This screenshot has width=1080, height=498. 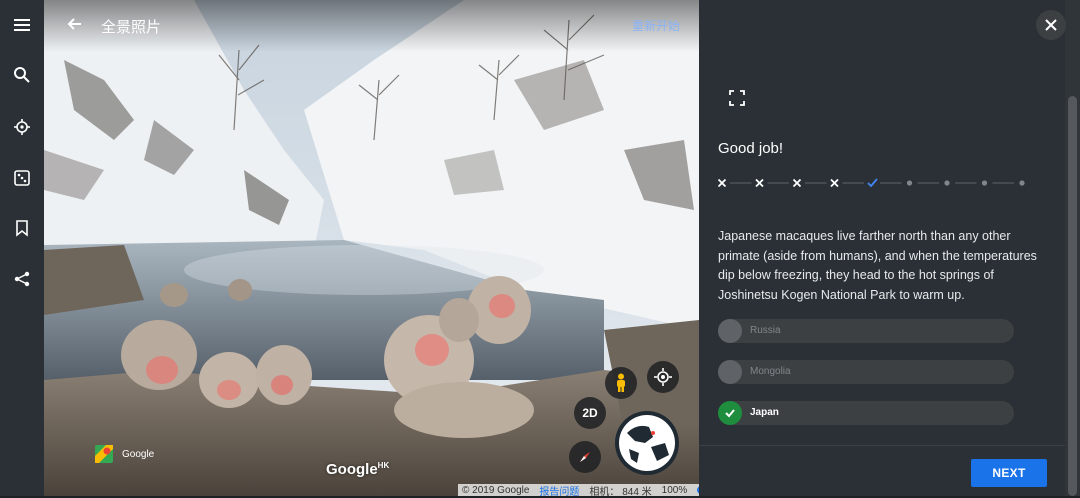 I want to click on quiz-progress, so click(x=871, y=183).